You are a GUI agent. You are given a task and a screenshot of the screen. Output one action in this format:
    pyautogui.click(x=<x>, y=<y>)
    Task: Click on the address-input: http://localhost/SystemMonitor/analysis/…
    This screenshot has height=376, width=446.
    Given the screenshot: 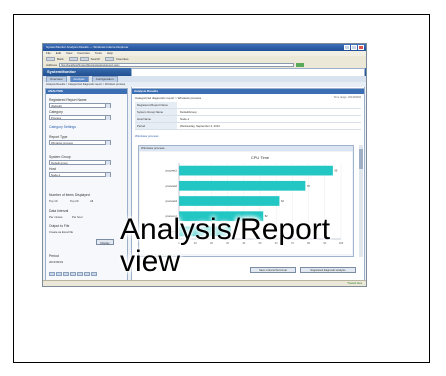 What is the action you would take?
    pyautogui.click(x=177, y=65)
    